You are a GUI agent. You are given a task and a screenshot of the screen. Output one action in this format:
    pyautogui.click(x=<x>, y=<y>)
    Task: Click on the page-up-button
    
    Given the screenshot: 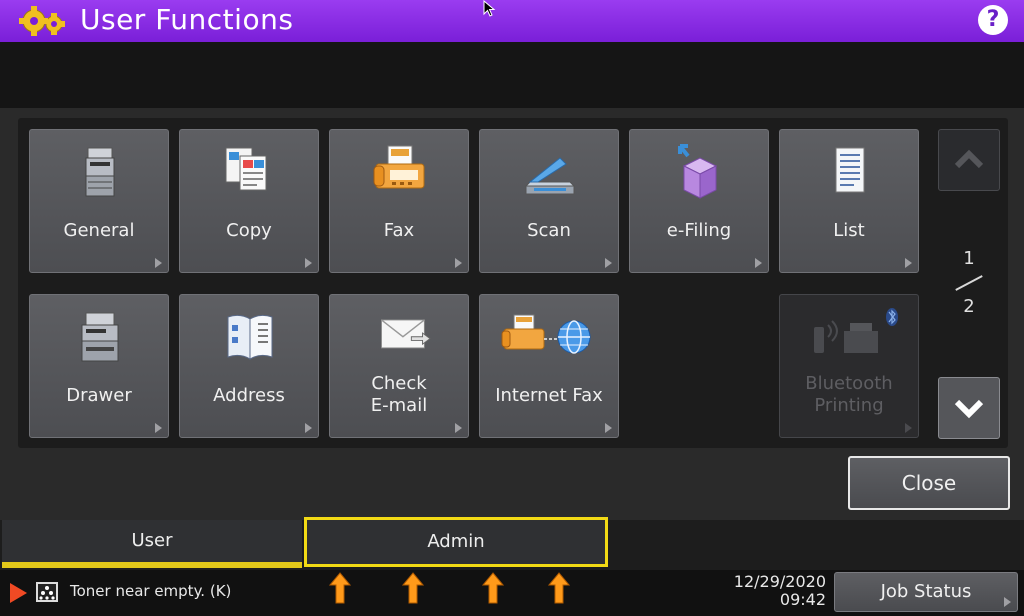 What is the action you would take?
    pyautogui.click(x=969, y=160)
    